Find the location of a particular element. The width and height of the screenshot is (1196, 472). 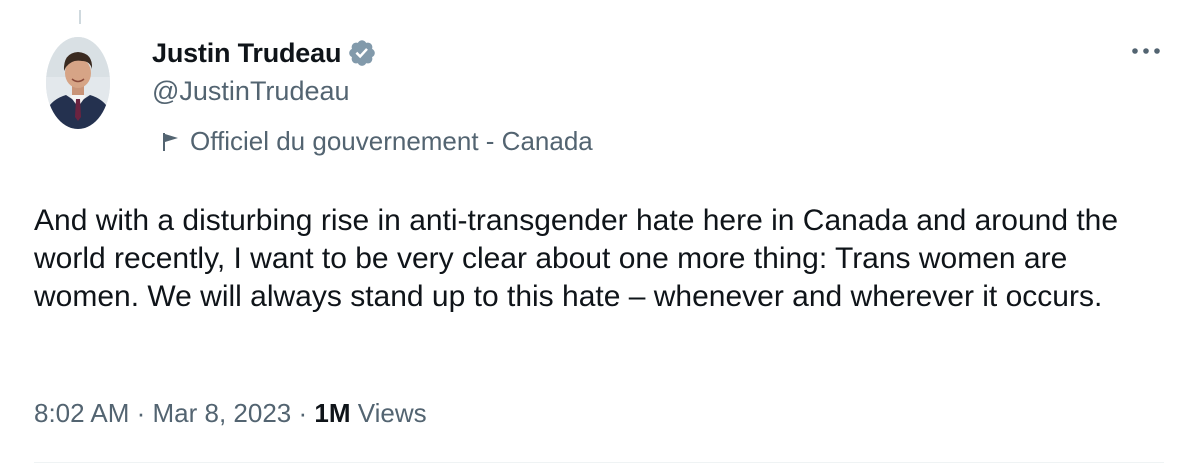

views-label: Views is located at coordinates (388, 413).